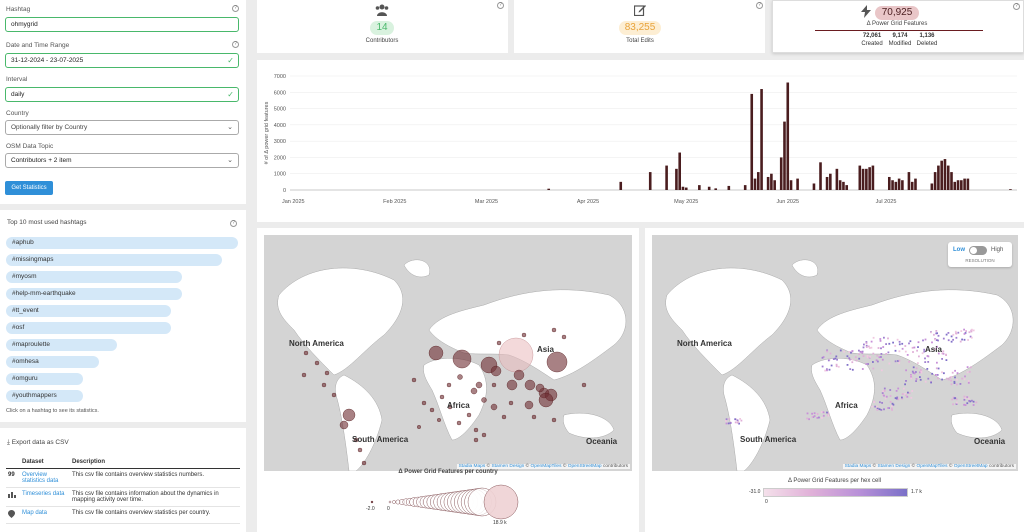 This screenshot has height=532, width=1024. What do you see at coordinates (500, 5) in the screenshot?
I see `contributors-help-icon: ?` at bounding box center [500, 5].